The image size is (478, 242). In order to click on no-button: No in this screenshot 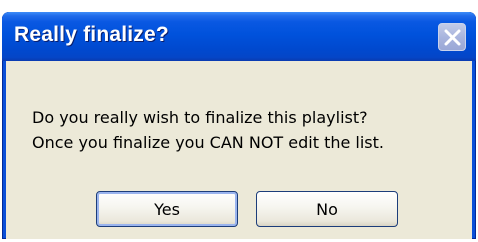, I will do `click(327, 209)`.